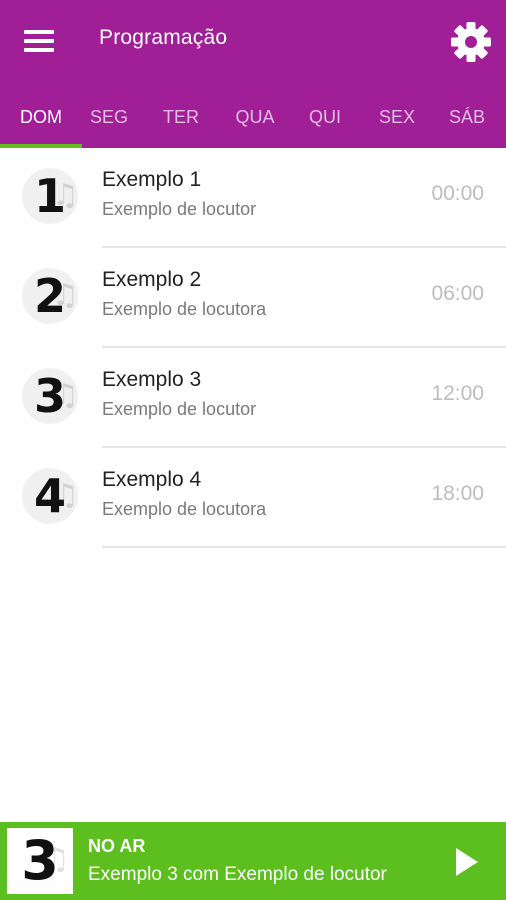  I want to click on program-time: 06:00, so click(457, 293).